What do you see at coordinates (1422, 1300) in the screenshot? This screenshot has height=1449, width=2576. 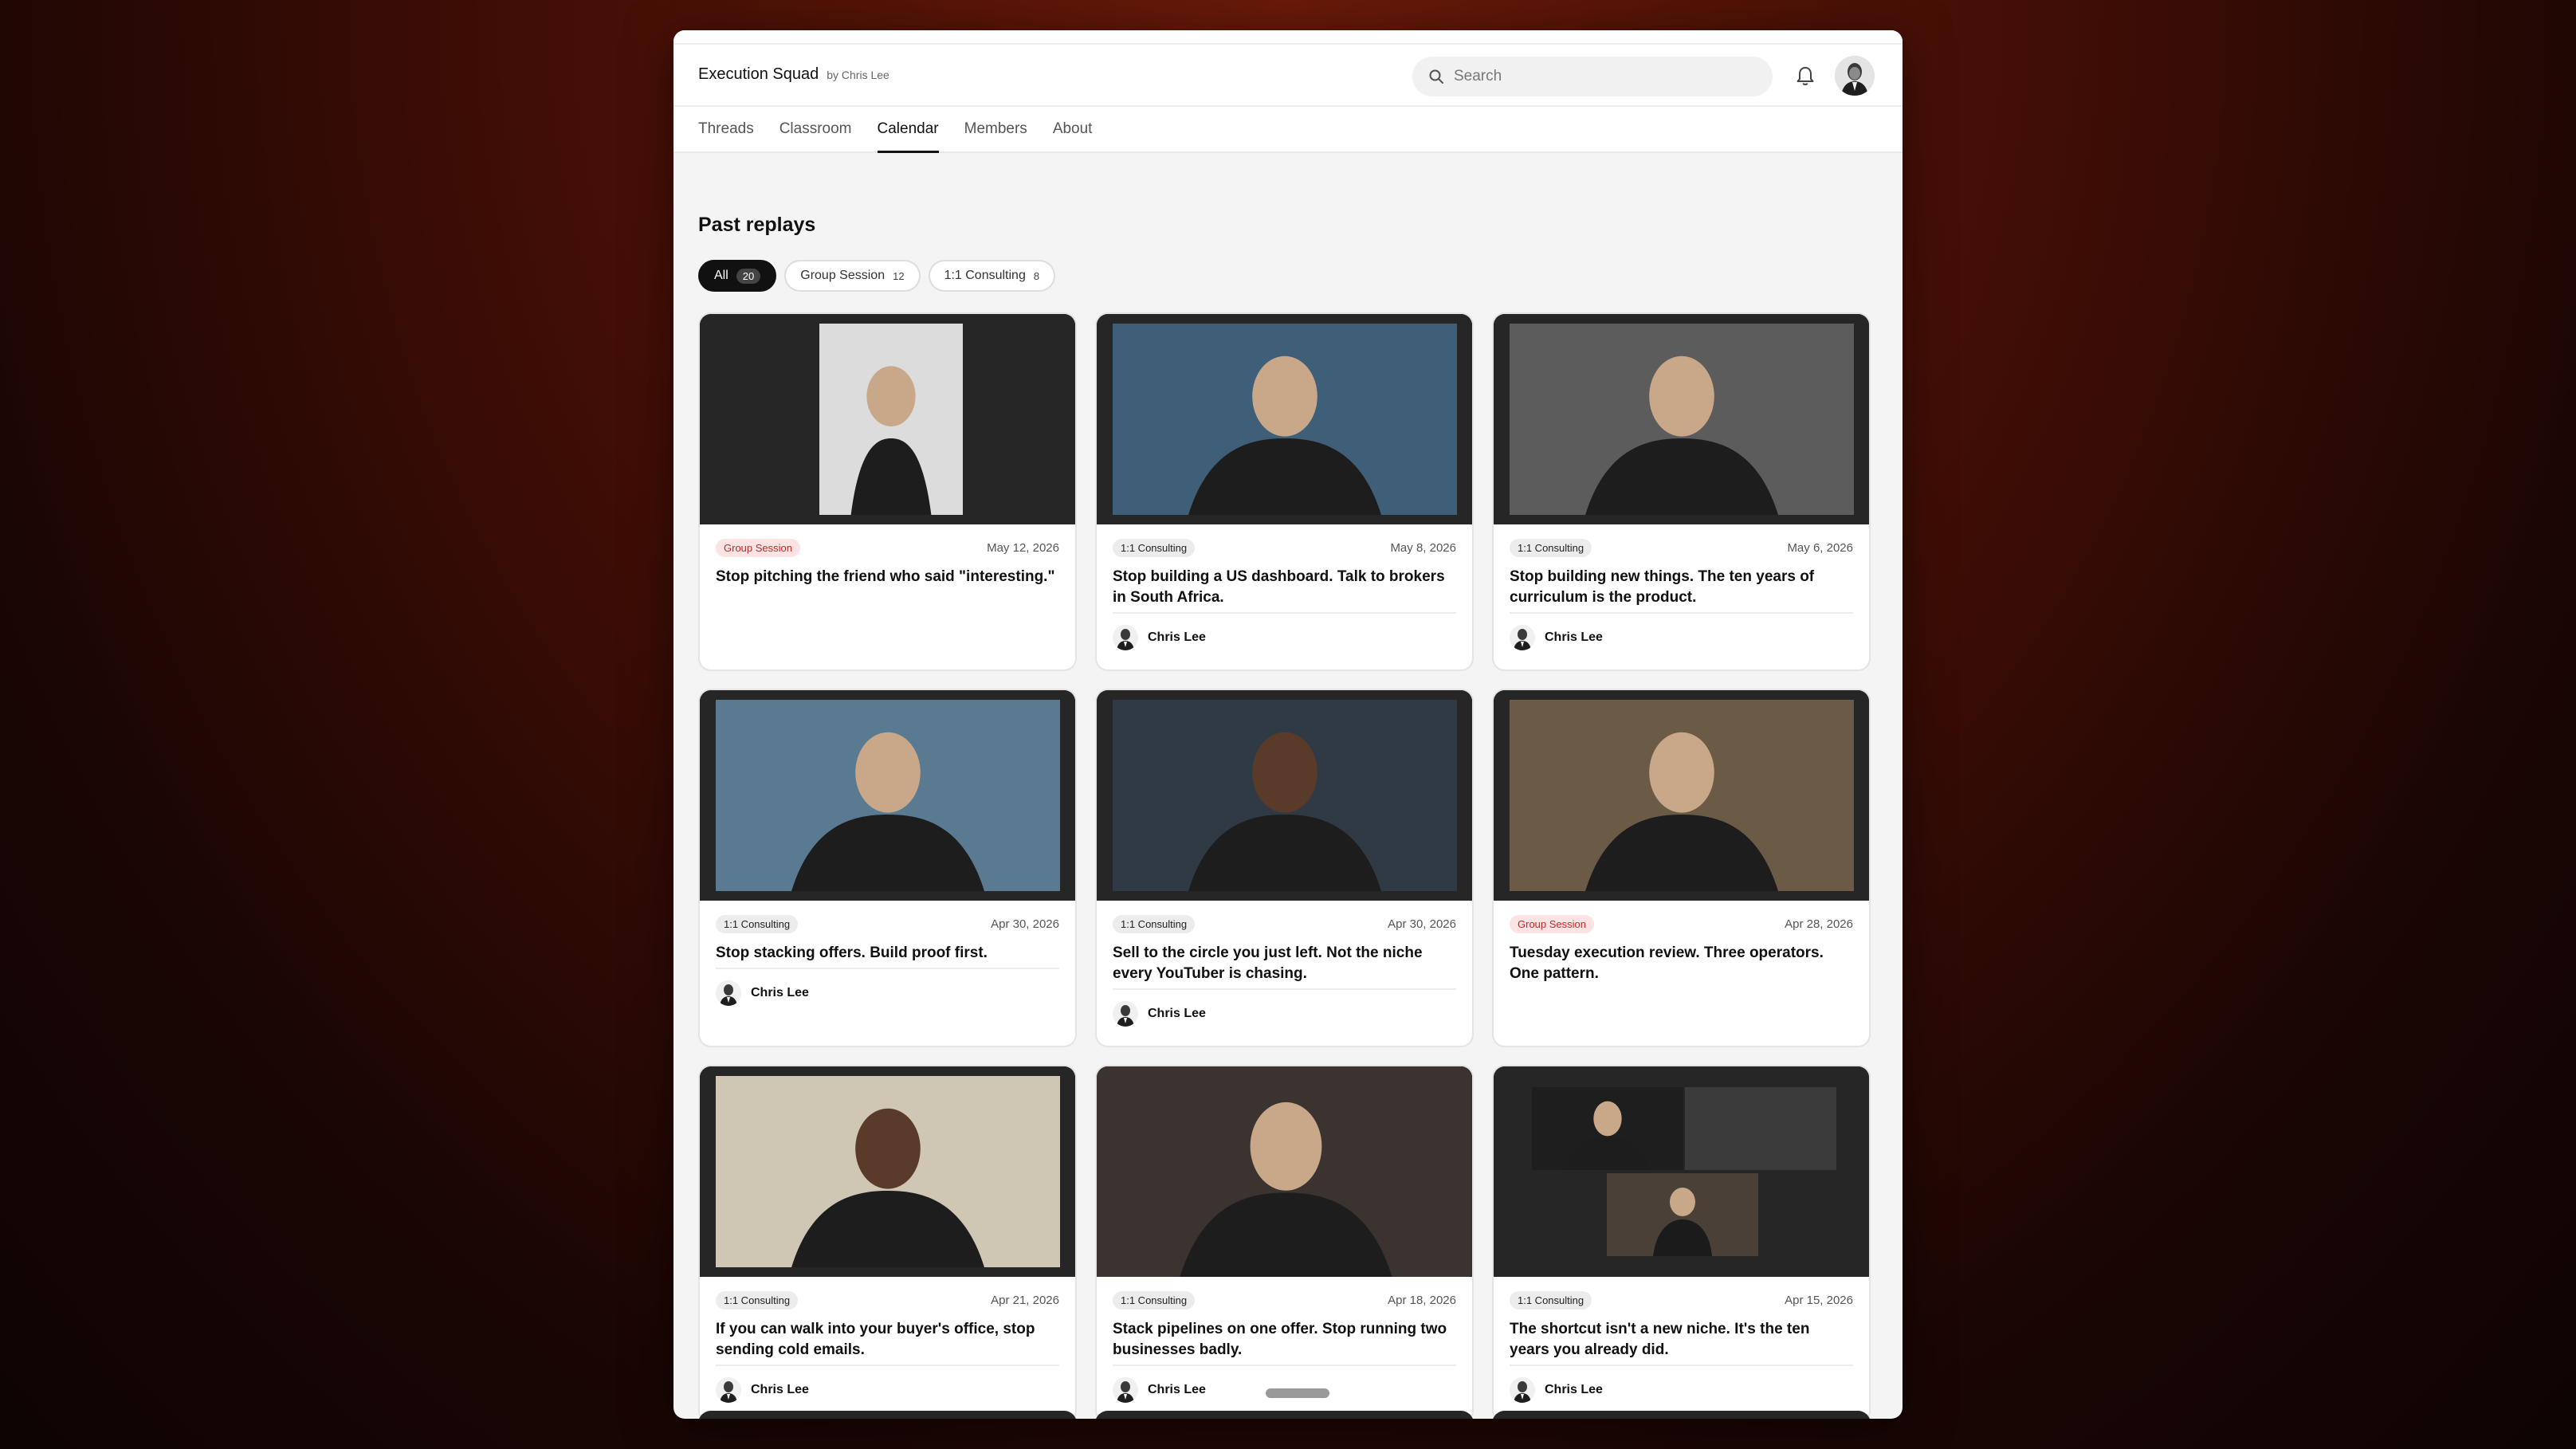 I see `replay-date: Apr 18, 2026` at bounding box center [1422, 1300].